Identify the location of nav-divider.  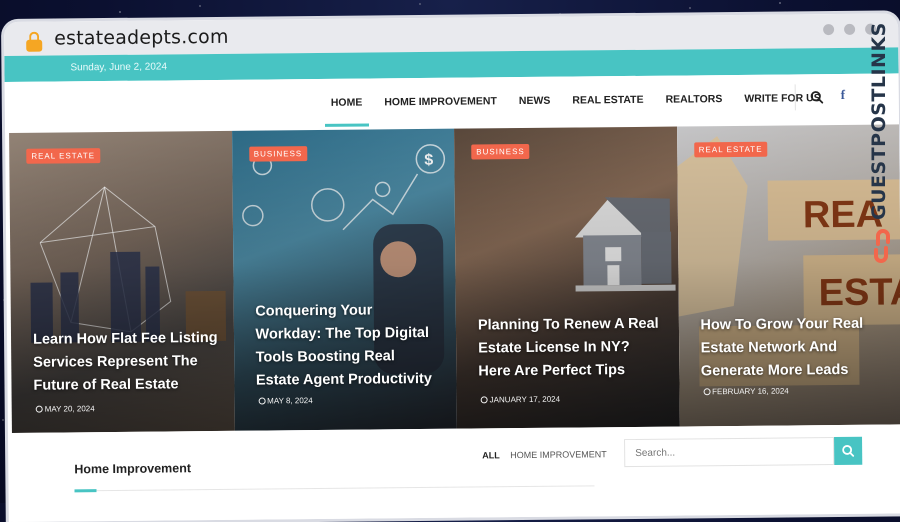
(795, 97).